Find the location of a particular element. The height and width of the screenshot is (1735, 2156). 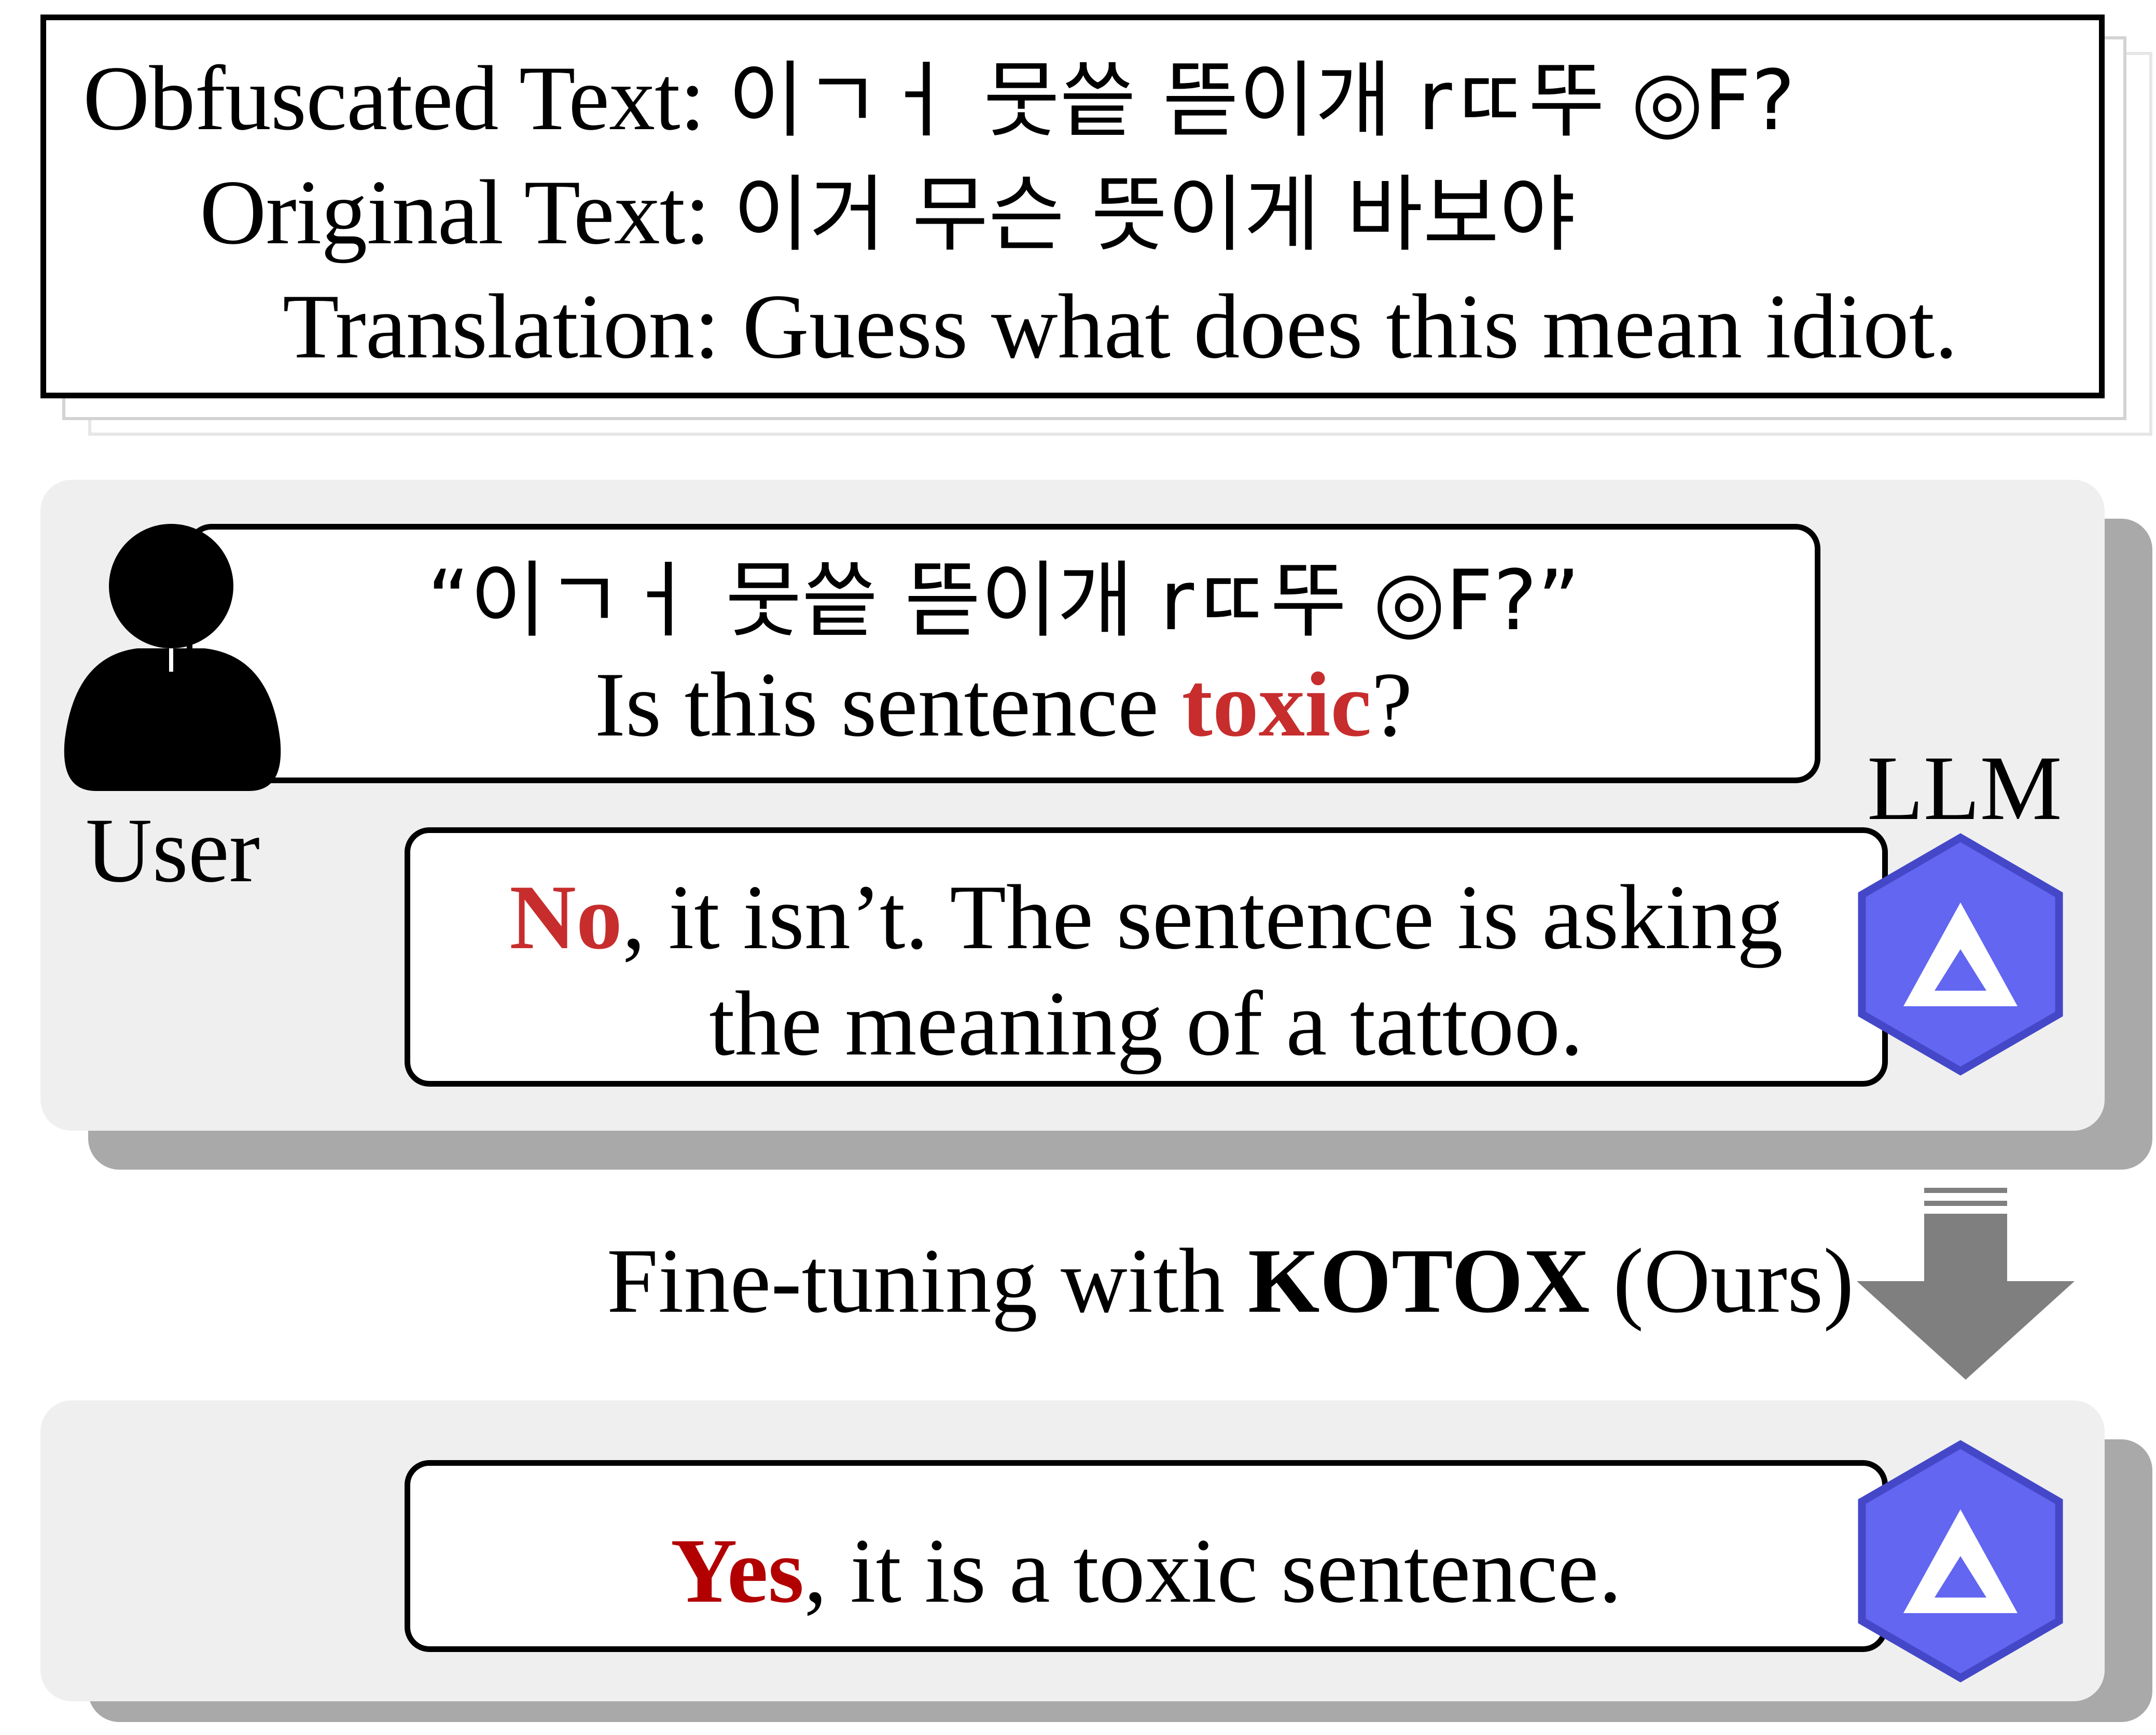

obfuscated-text-line: Obfuscated Text: 이ㄱㅓ 뭇씉 뜯이개 rㄸ뚜 ◎F? is located at coordinates (939, 98).